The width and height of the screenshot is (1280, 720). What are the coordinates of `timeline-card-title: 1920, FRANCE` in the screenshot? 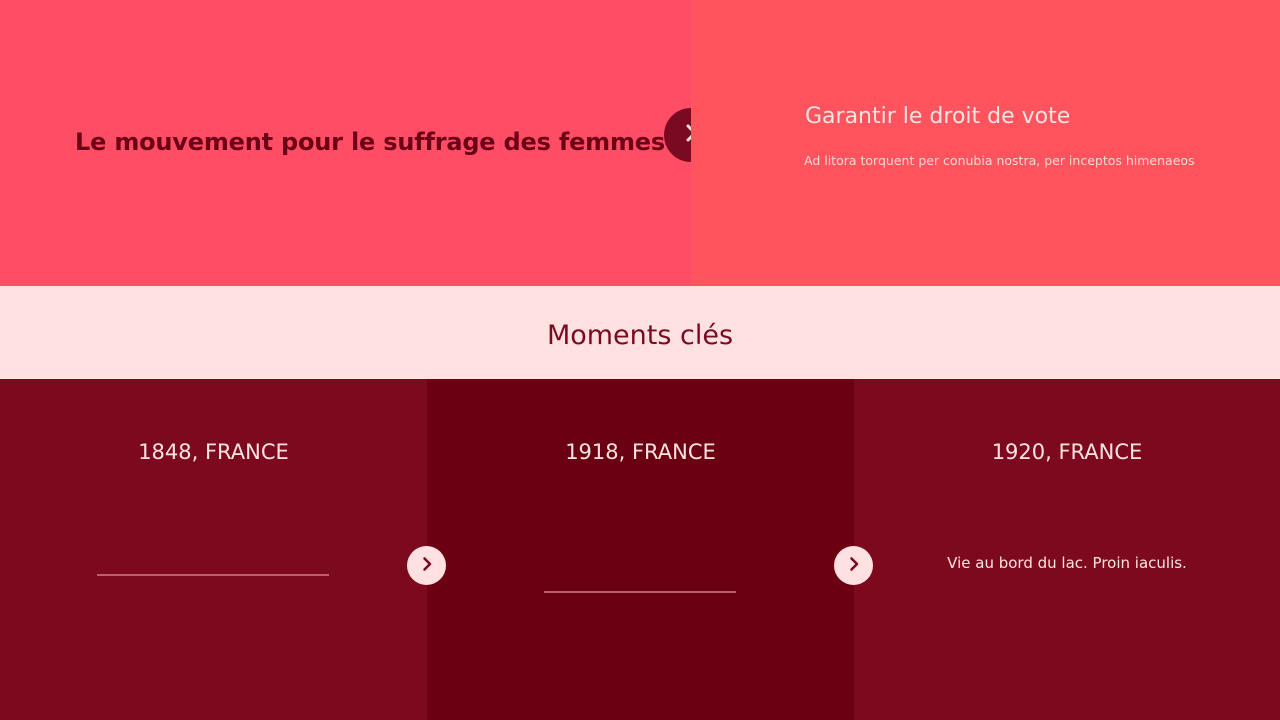 It's located at (1067, 452).